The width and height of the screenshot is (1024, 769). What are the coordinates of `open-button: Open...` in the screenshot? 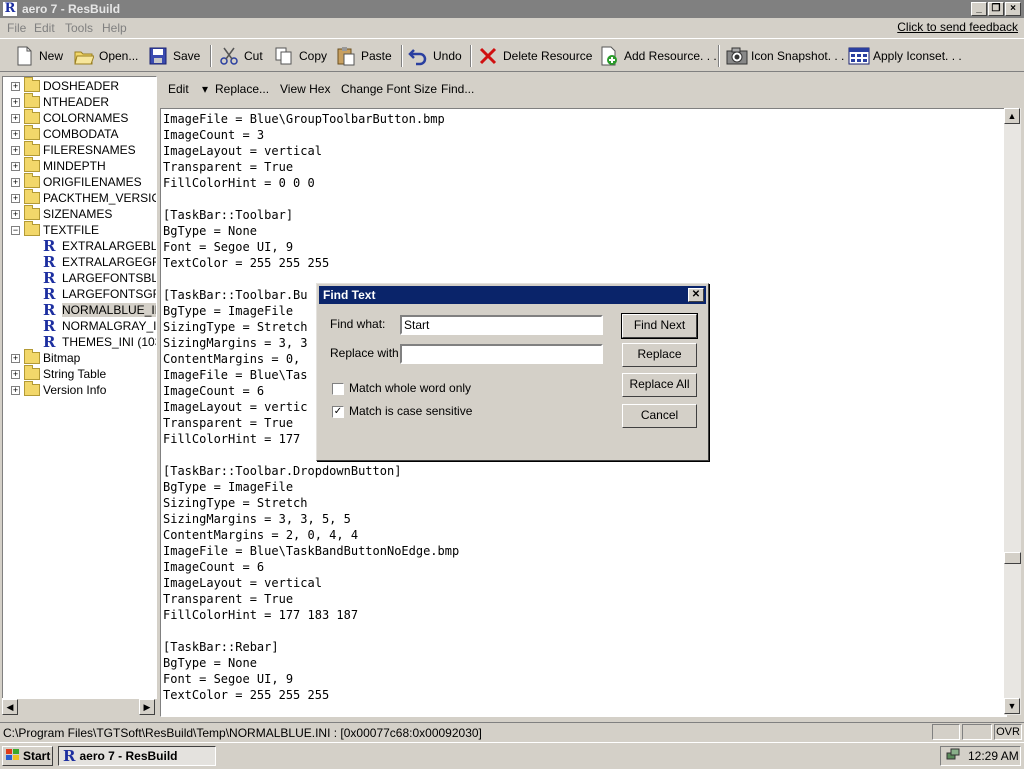 It's located at (106, 56).